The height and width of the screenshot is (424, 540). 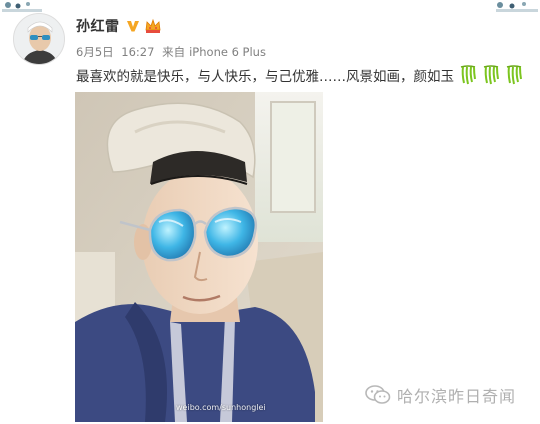 I want to click on wechat-account-name: 哈尔滨昨日奇闻, so click(x=457, y=396).